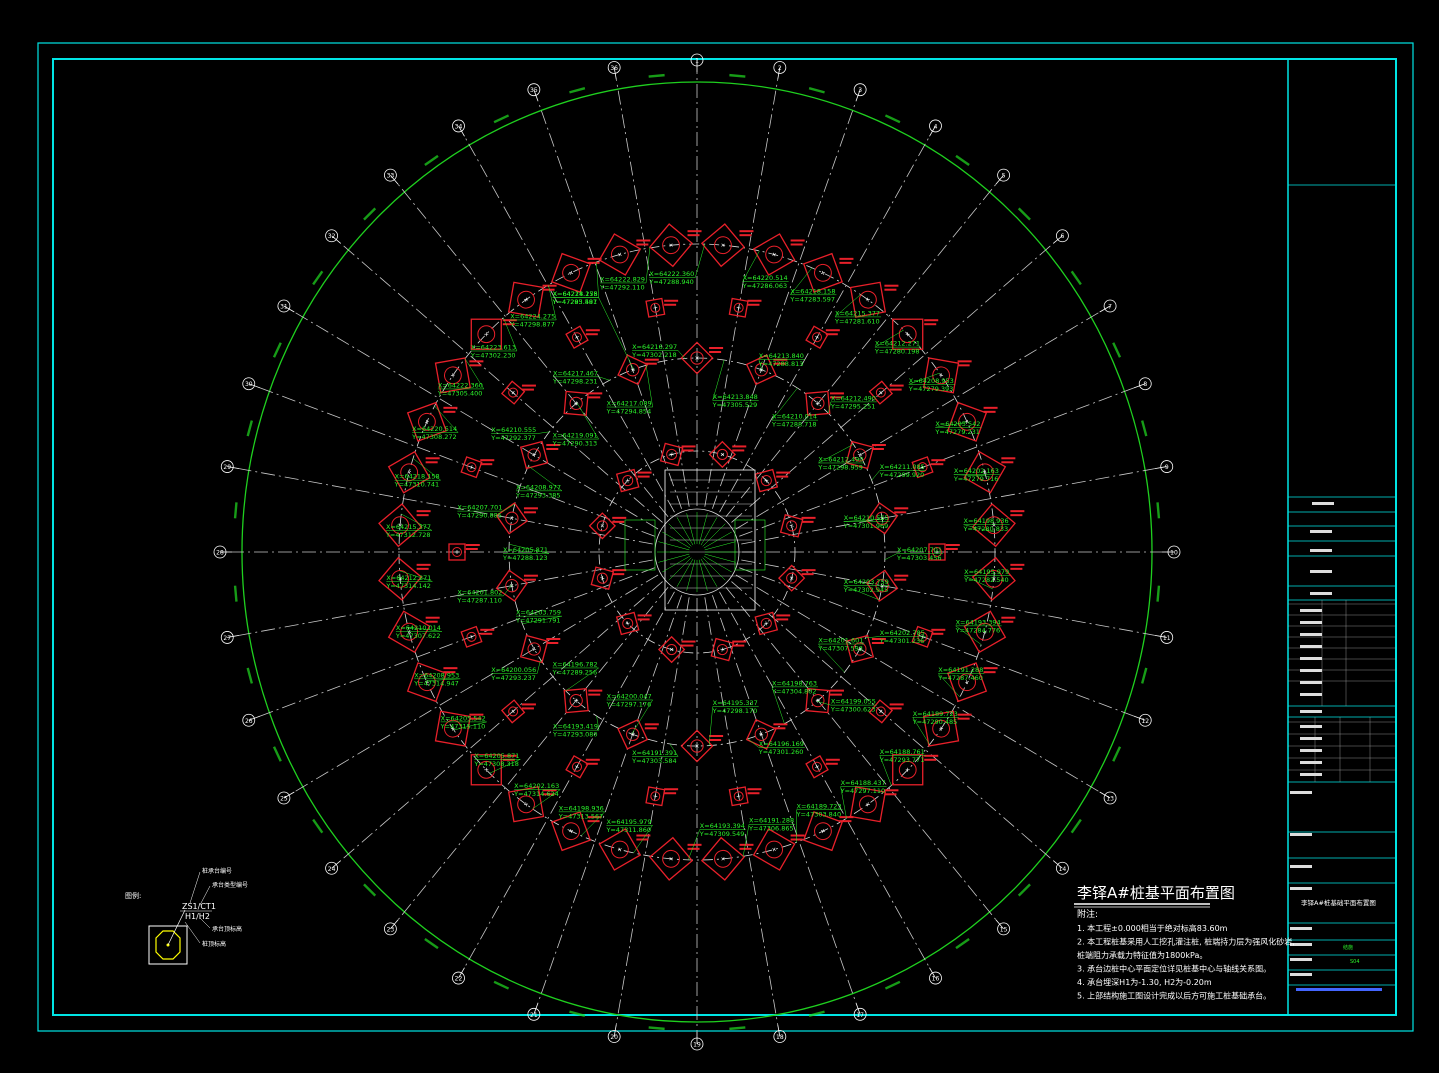 The image size is (1439, 1073). What do you see at coordinates (860, 90) in the screenshot?
I see `axis-bubble-label: 3` at bounding box center [860, 90].